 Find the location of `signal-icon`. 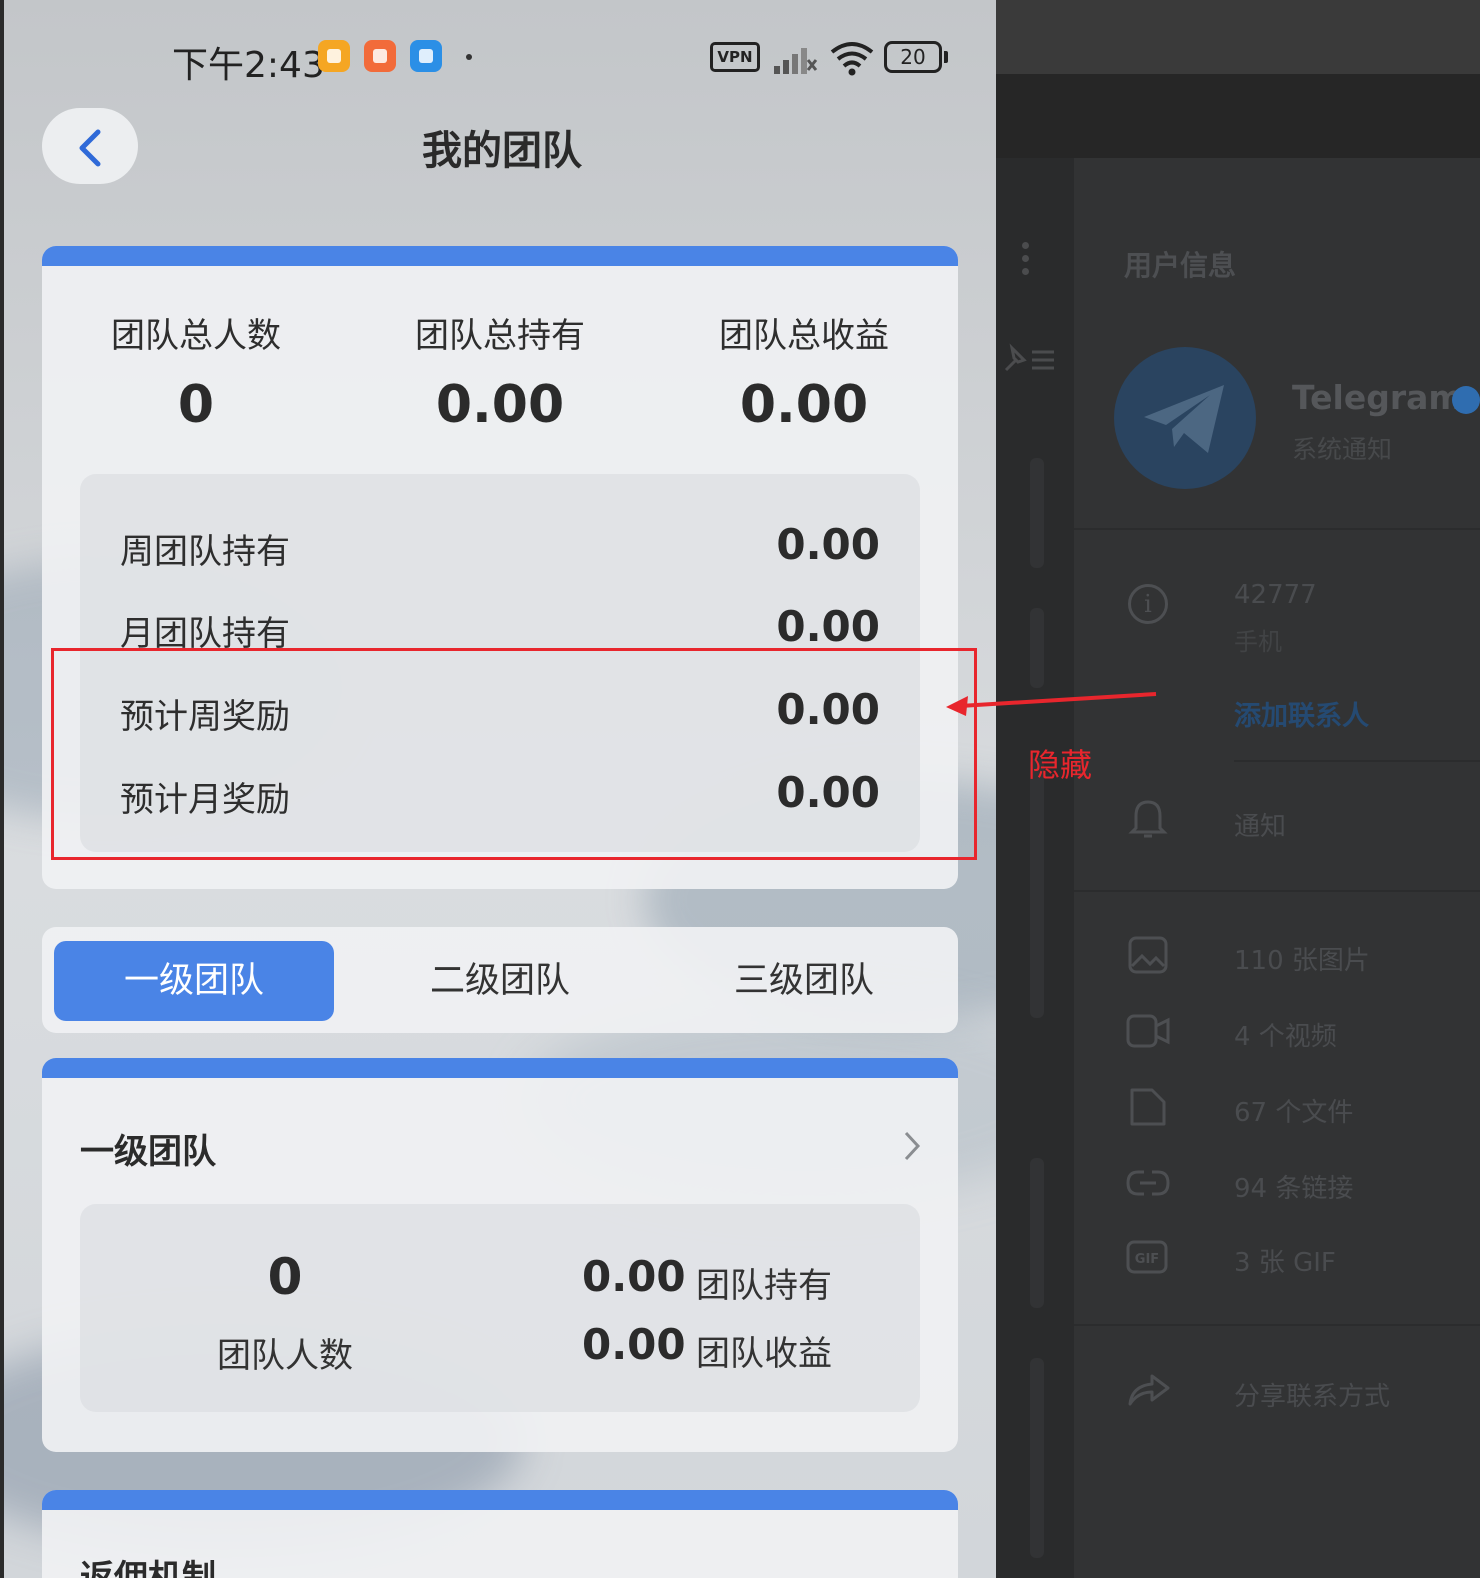

signal-icon is located at coordinates (796, 61).